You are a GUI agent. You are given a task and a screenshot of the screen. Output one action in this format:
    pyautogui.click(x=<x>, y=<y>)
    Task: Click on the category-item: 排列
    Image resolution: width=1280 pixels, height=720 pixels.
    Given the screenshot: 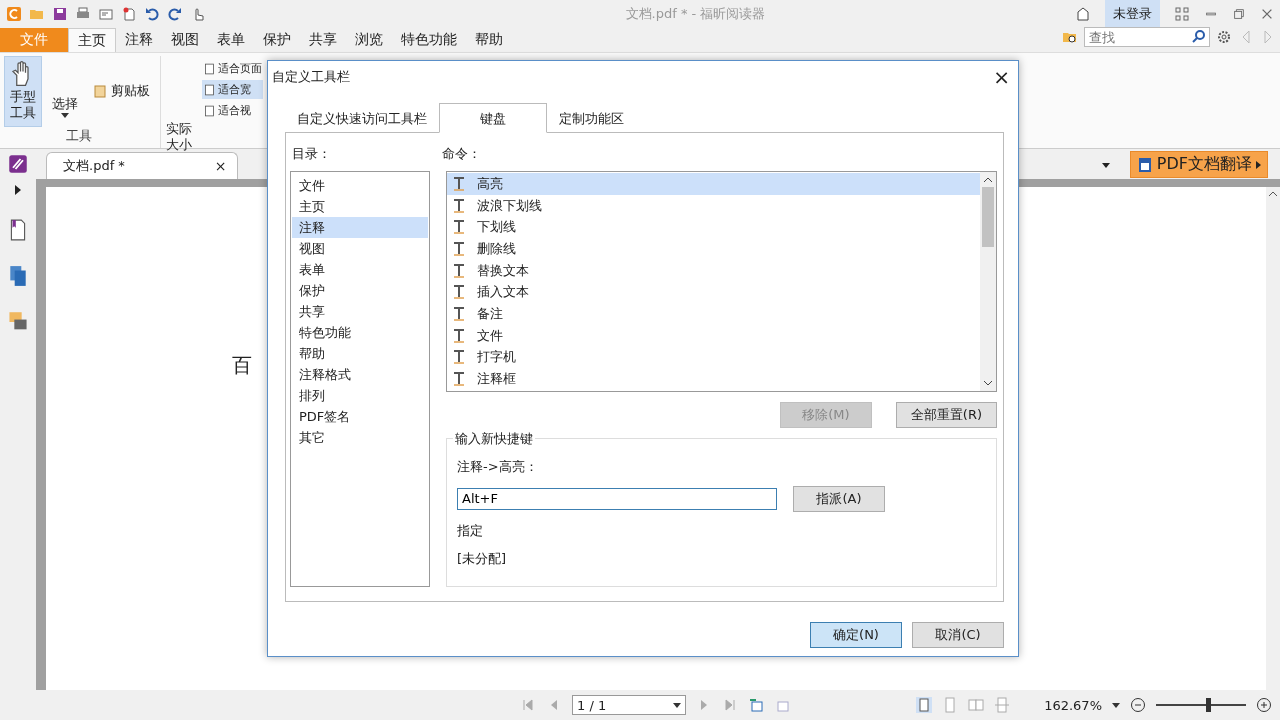 What is the action you would take?
    pyautogui.click(x=360, y=395)
    